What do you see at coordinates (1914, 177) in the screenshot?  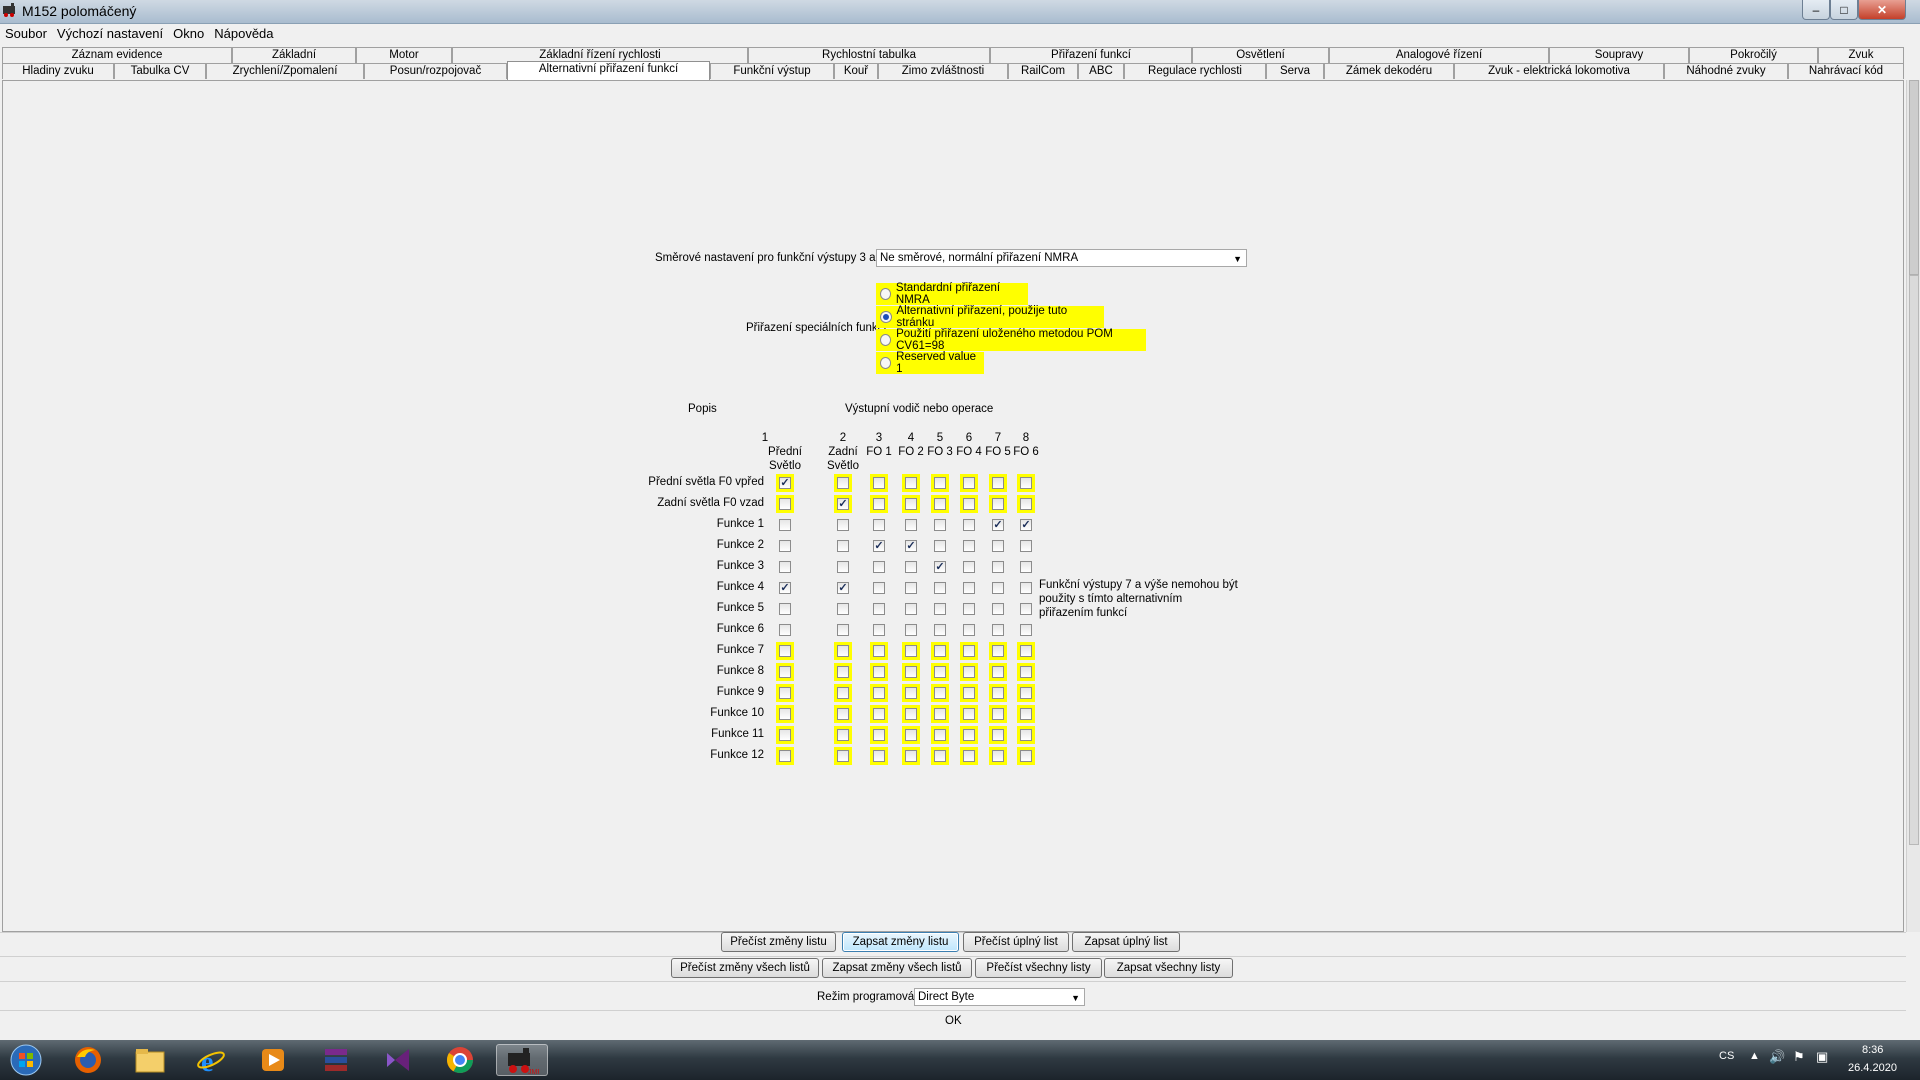 I see `scrollbar-thumb` at bounding box center [1914, 177].